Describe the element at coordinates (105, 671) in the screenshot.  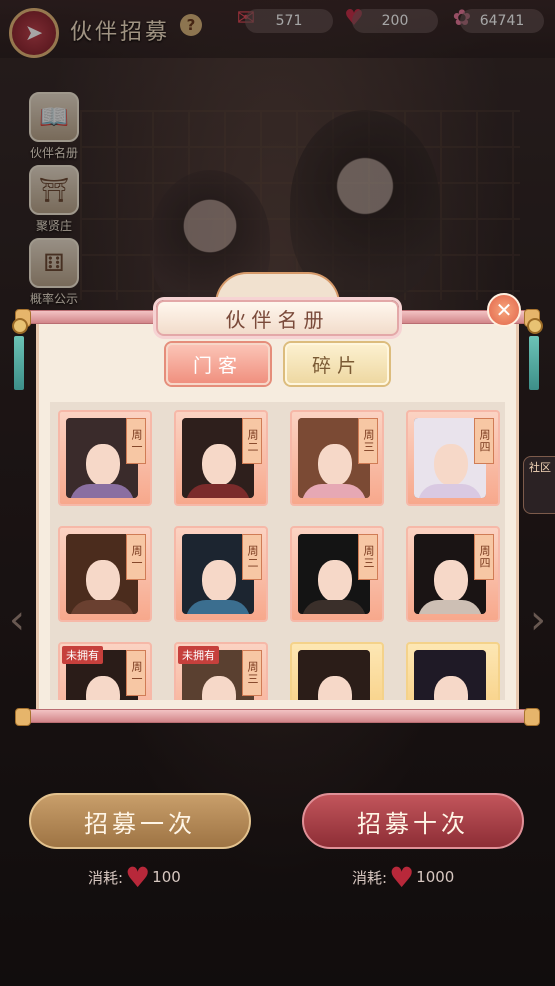
I see `partner-card: 周一 未拥有` at that location.